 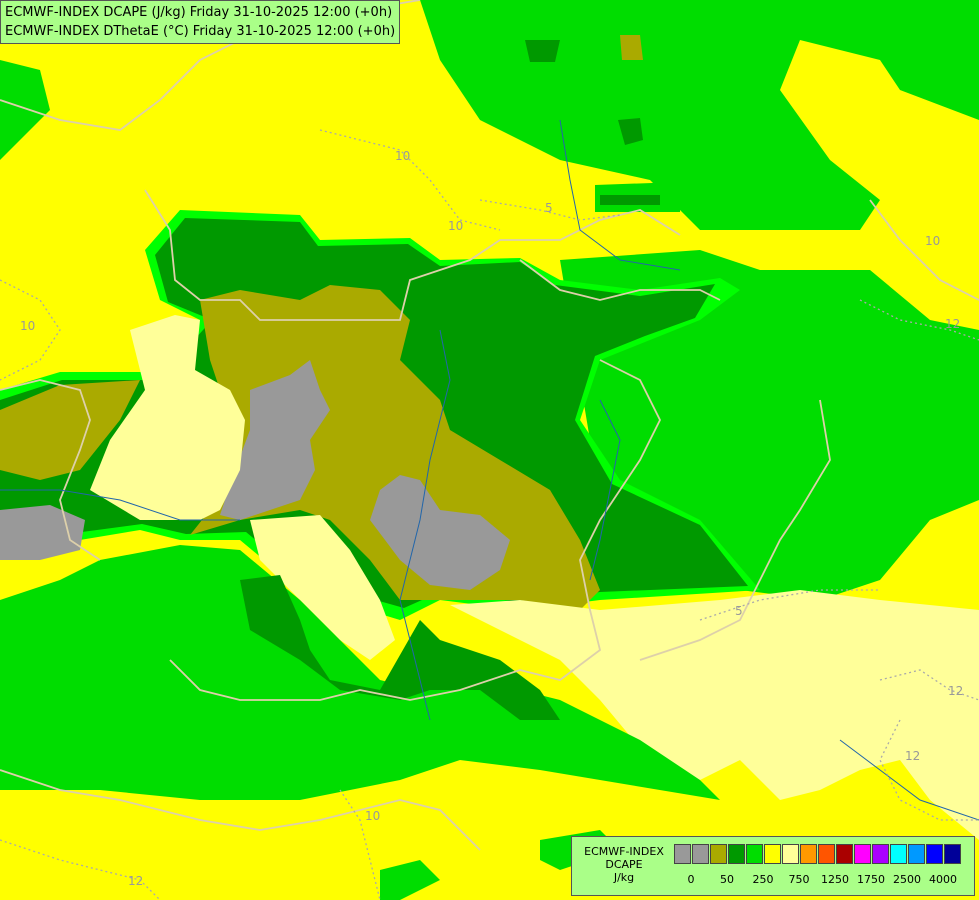 I want to click on legend-tick: 2500, so click(x=907, y=879).